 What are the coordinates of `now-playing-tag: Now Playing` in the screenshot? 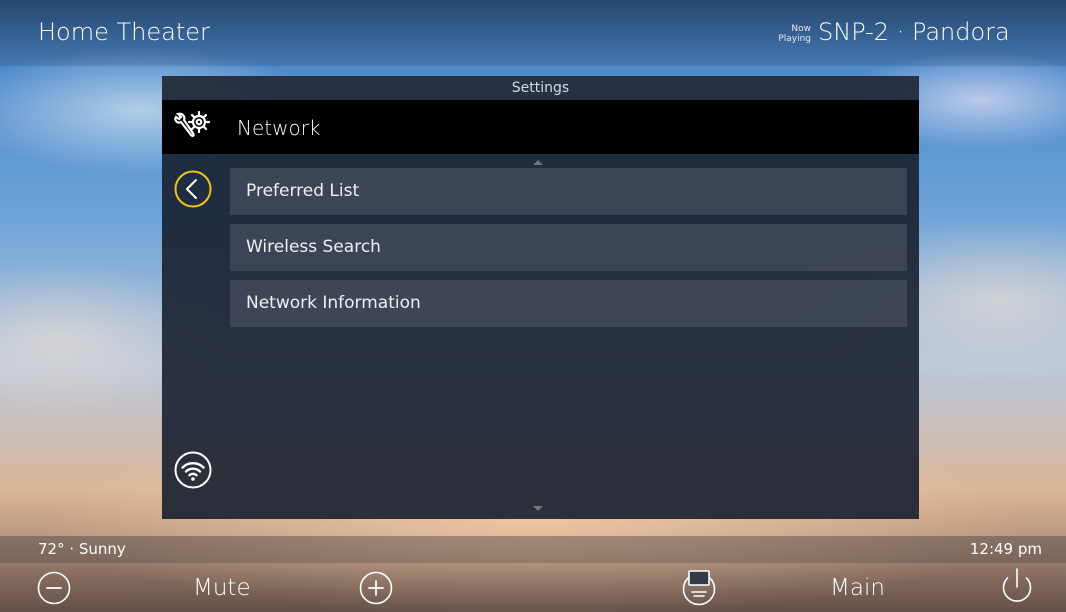 It's located at (785, 34).